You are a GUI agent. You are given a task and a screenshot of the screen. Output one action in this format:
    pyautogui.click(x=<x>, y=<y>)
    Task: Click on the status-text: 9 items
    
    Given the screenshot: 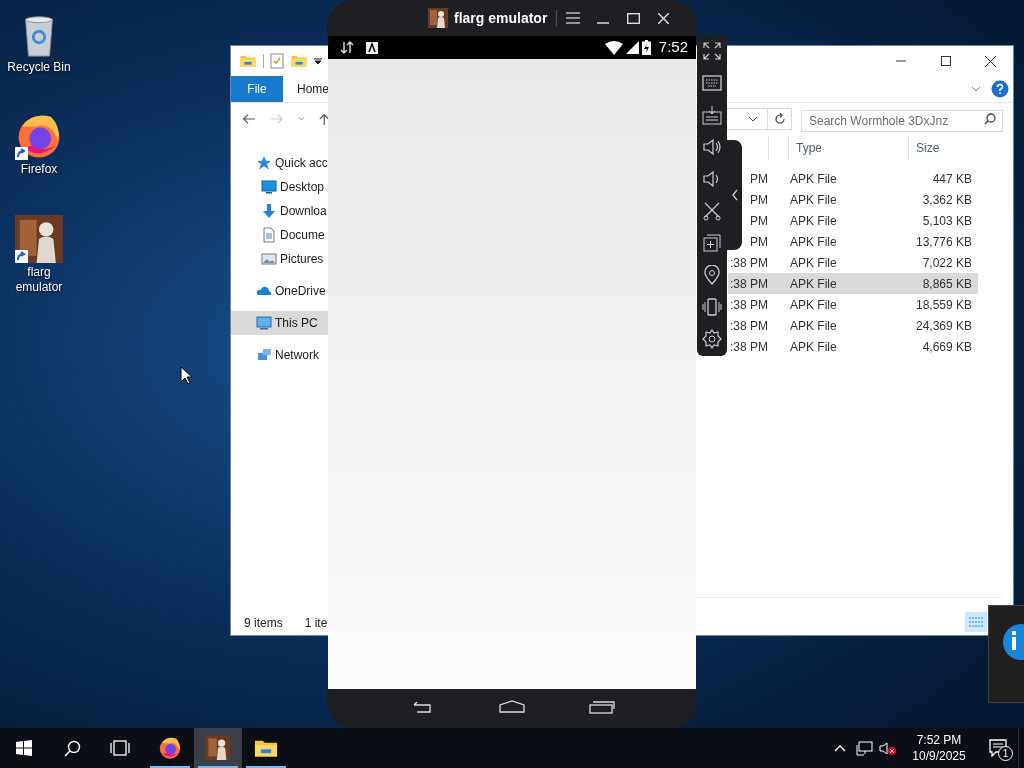 What is the action you would take?
    pyautogui.click(x=263, y=623)
    